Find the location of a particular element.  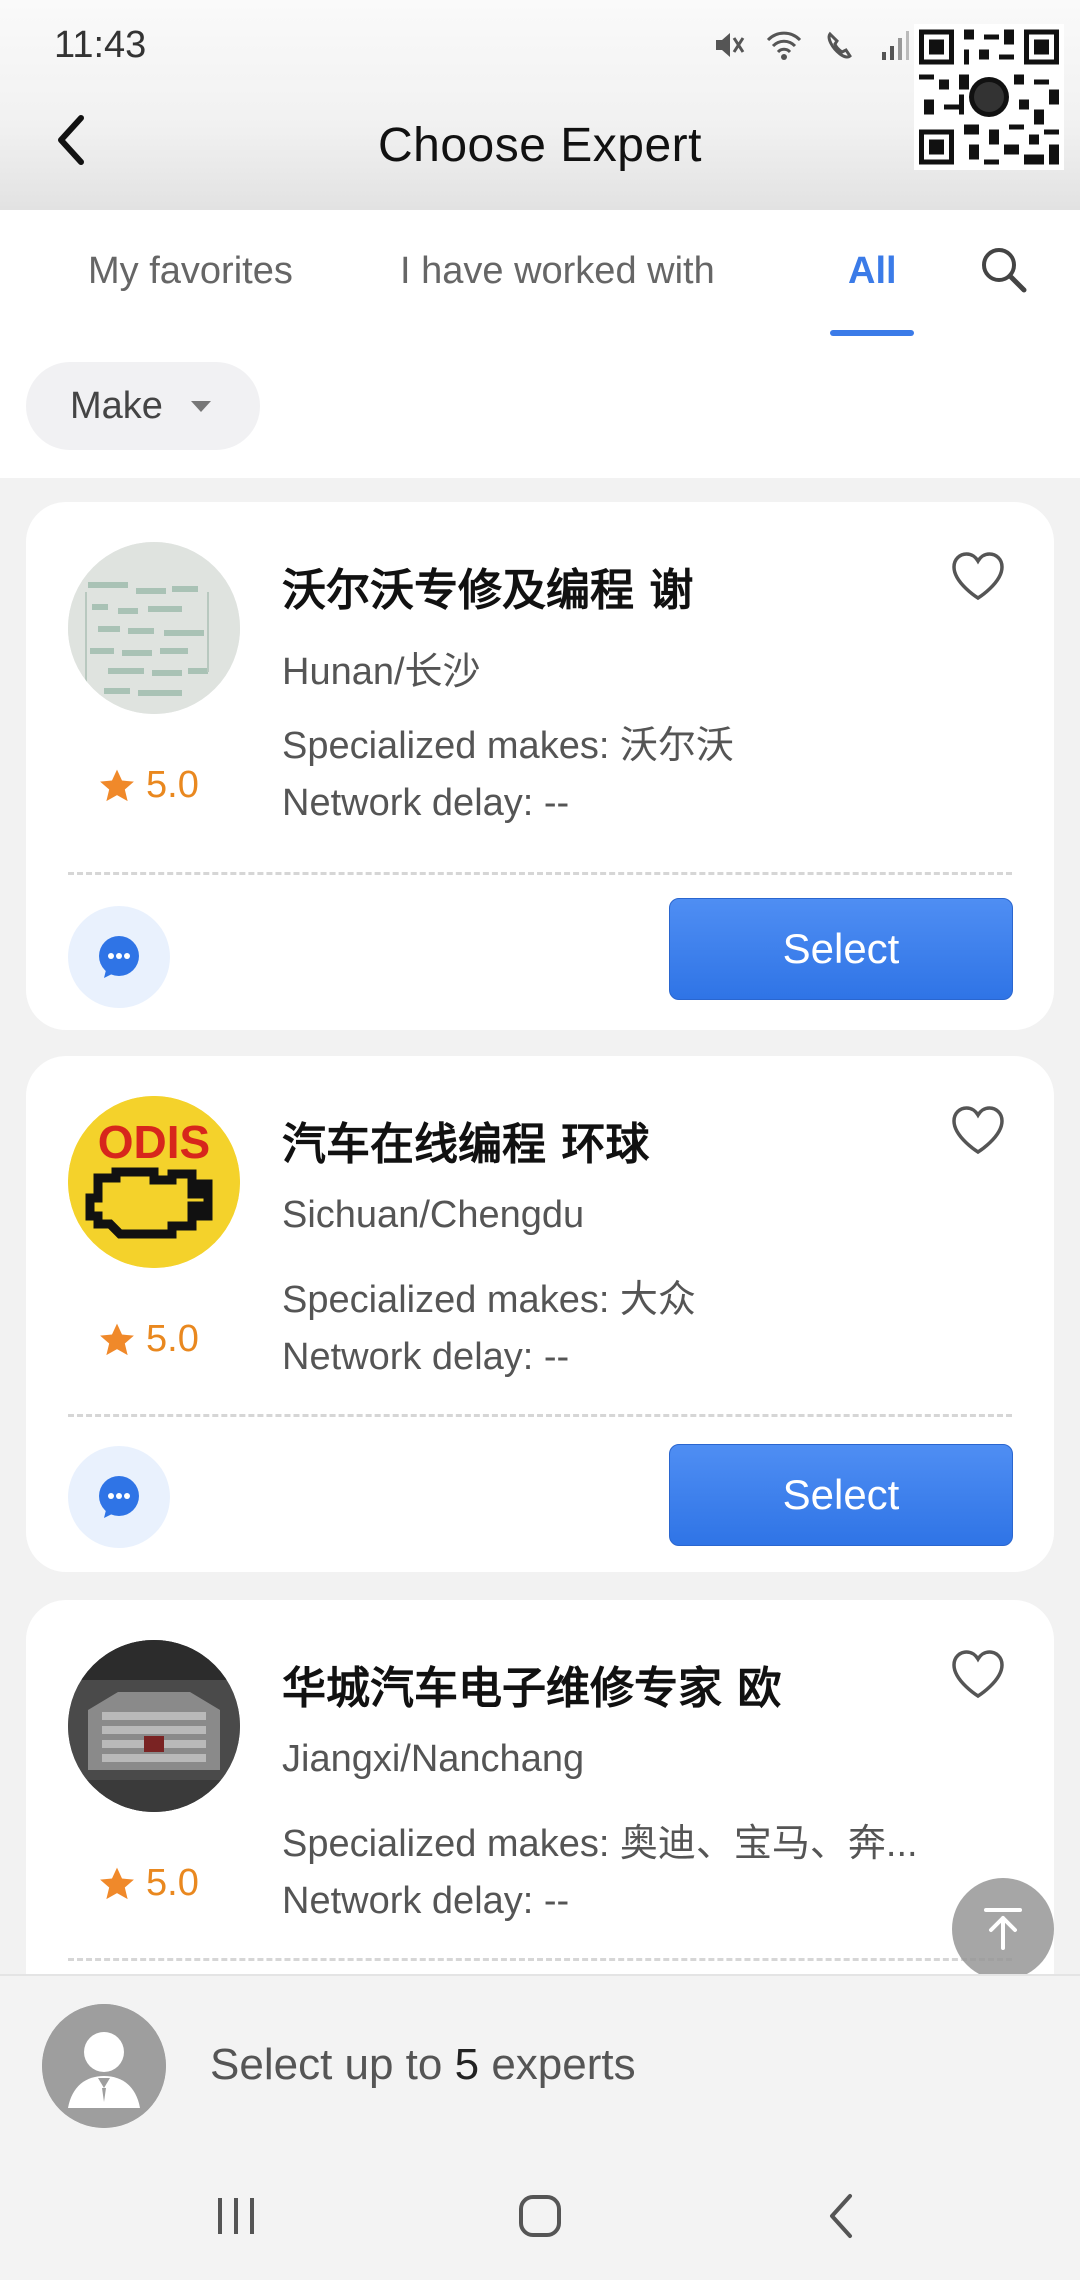

search-icon is located at coordinates (1004, 270).